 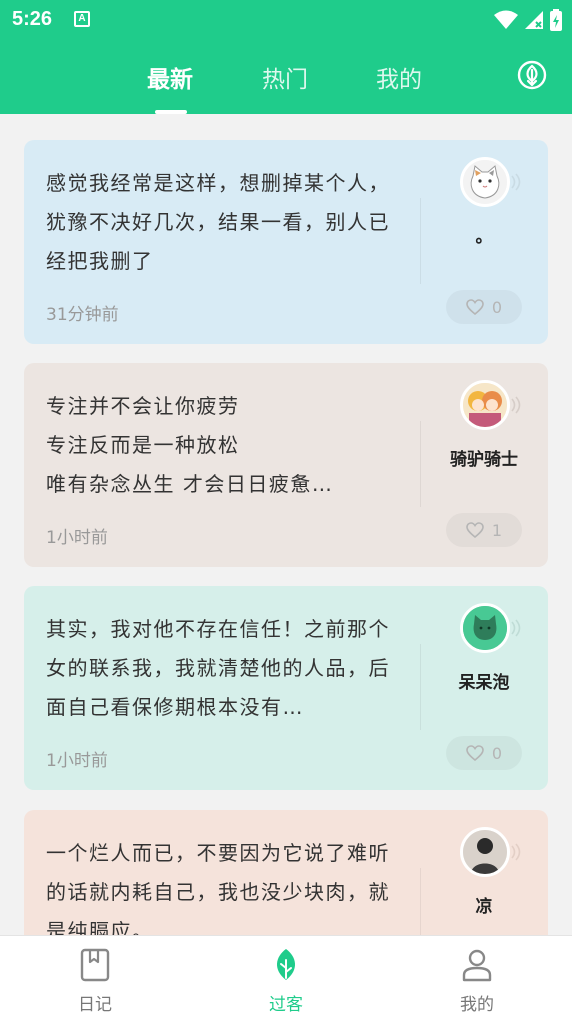 What do you see at coordinates (506, 19) in the screenshot?
I see `wifi-icon` at bounding box center [506, 19].